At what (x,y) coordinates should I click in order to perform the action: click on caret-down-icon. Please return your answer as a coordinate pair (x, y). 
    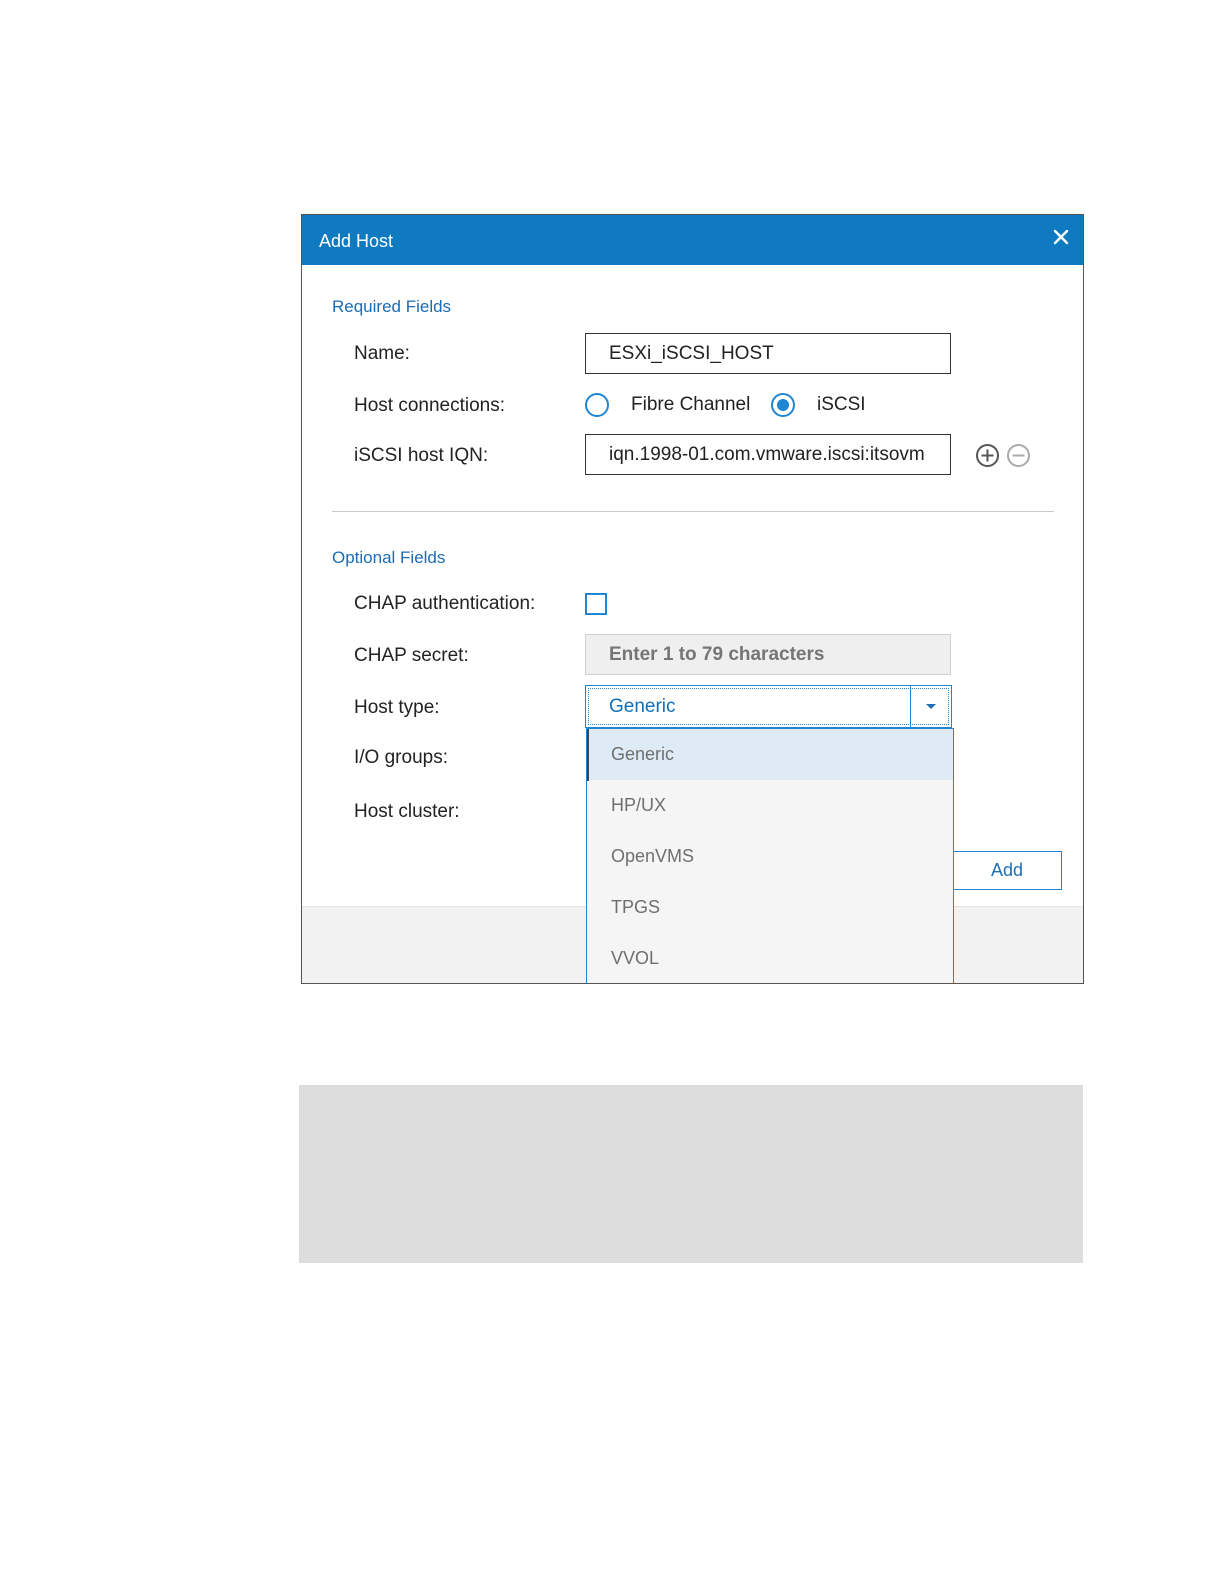
    Looking at the image, I should click on (931, 706).